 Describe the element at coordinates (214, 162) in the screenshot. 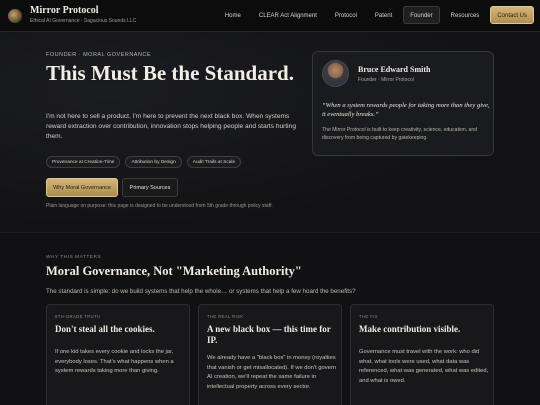

I see `tag-audit-trails: Audit Trails at Scale` at that location.